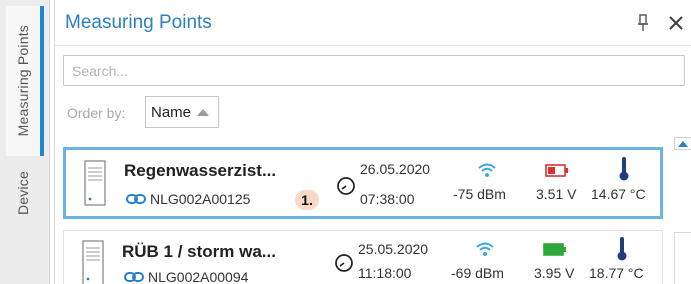  I want to click on scrollbar-thumb, so click(682, 258).